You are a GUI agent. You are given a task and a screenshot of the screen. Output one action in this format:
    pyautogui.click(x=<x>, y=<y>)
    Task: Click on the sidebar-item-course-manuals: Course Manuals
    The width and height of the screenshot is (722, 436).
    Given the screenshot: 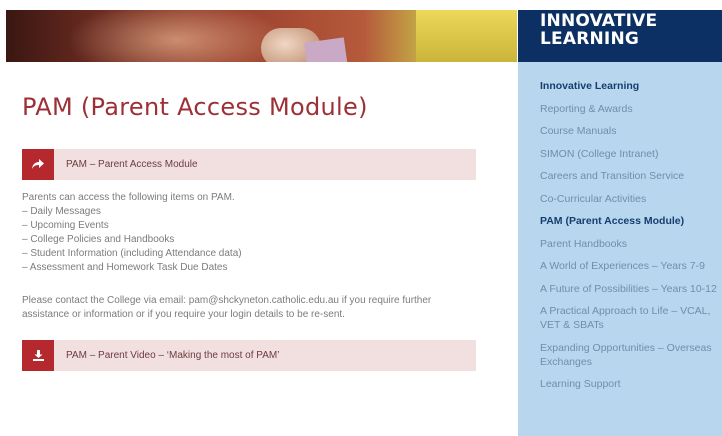 What is the action you would take?
    pyautogui.click(x=630, y=131)
    